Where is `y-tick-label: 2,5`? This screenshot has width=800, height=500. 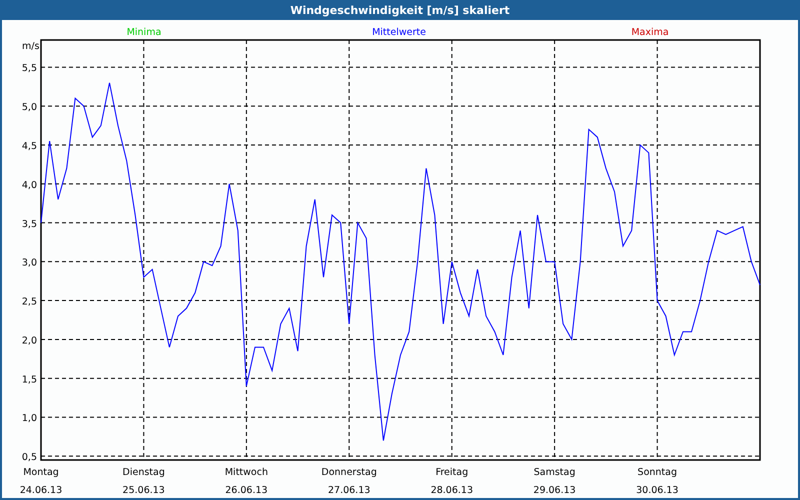
y-tick-label: 2,5 is located at coordinates (29, 302).